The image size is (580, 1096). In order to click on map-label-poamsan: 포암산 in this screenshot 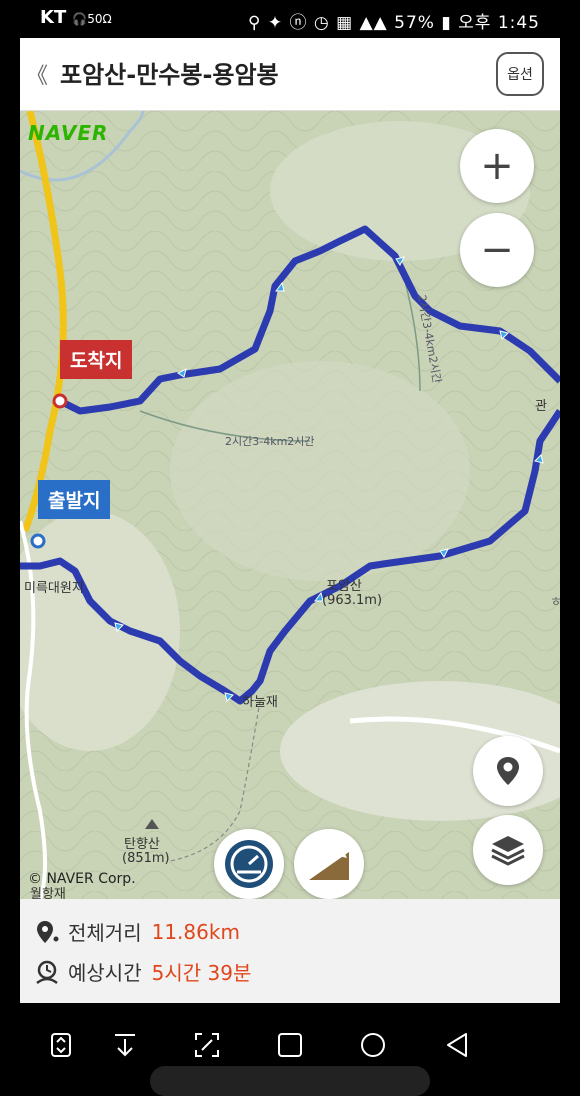, I will do `click(344, 586)`.